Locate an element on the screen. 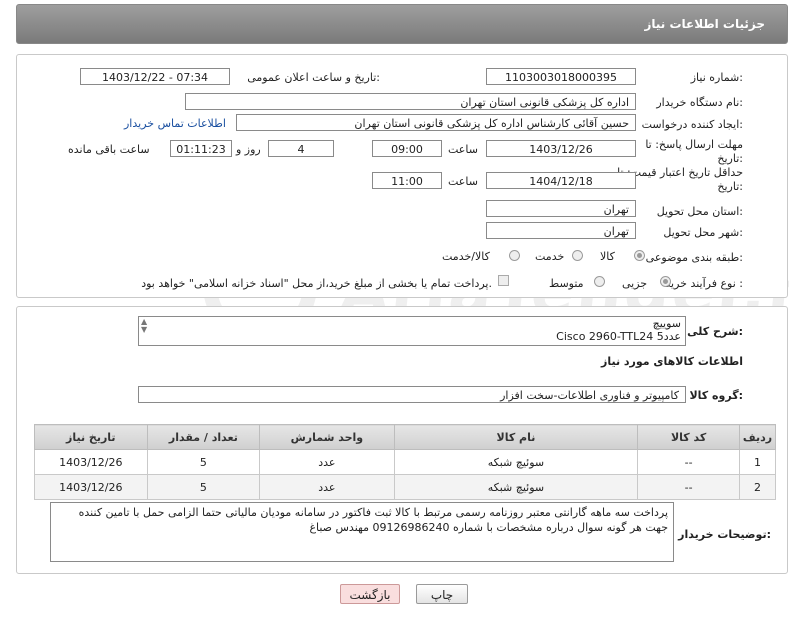  category-service-label: خدمت is located at coordinates (550, 256).